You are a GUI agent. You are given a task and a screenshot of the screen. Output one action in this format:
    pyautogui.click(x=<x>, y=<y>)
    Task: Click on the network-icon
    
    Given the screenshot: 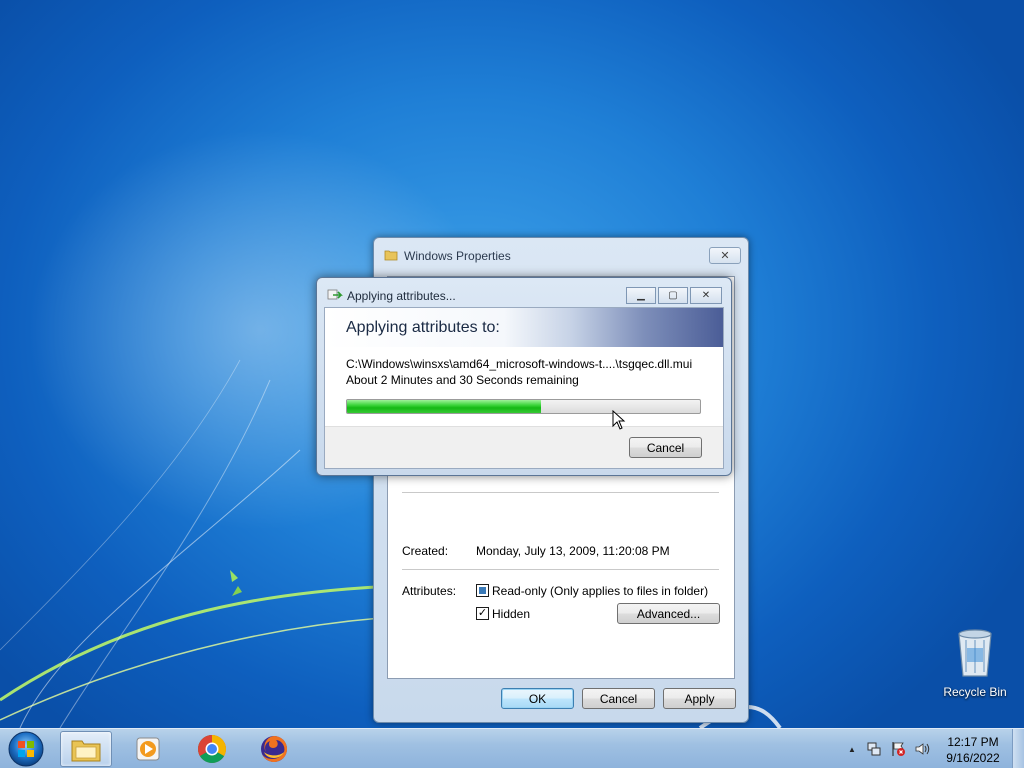 What is the action you would take?
    pyautogui.click(x=874, y=749)
    